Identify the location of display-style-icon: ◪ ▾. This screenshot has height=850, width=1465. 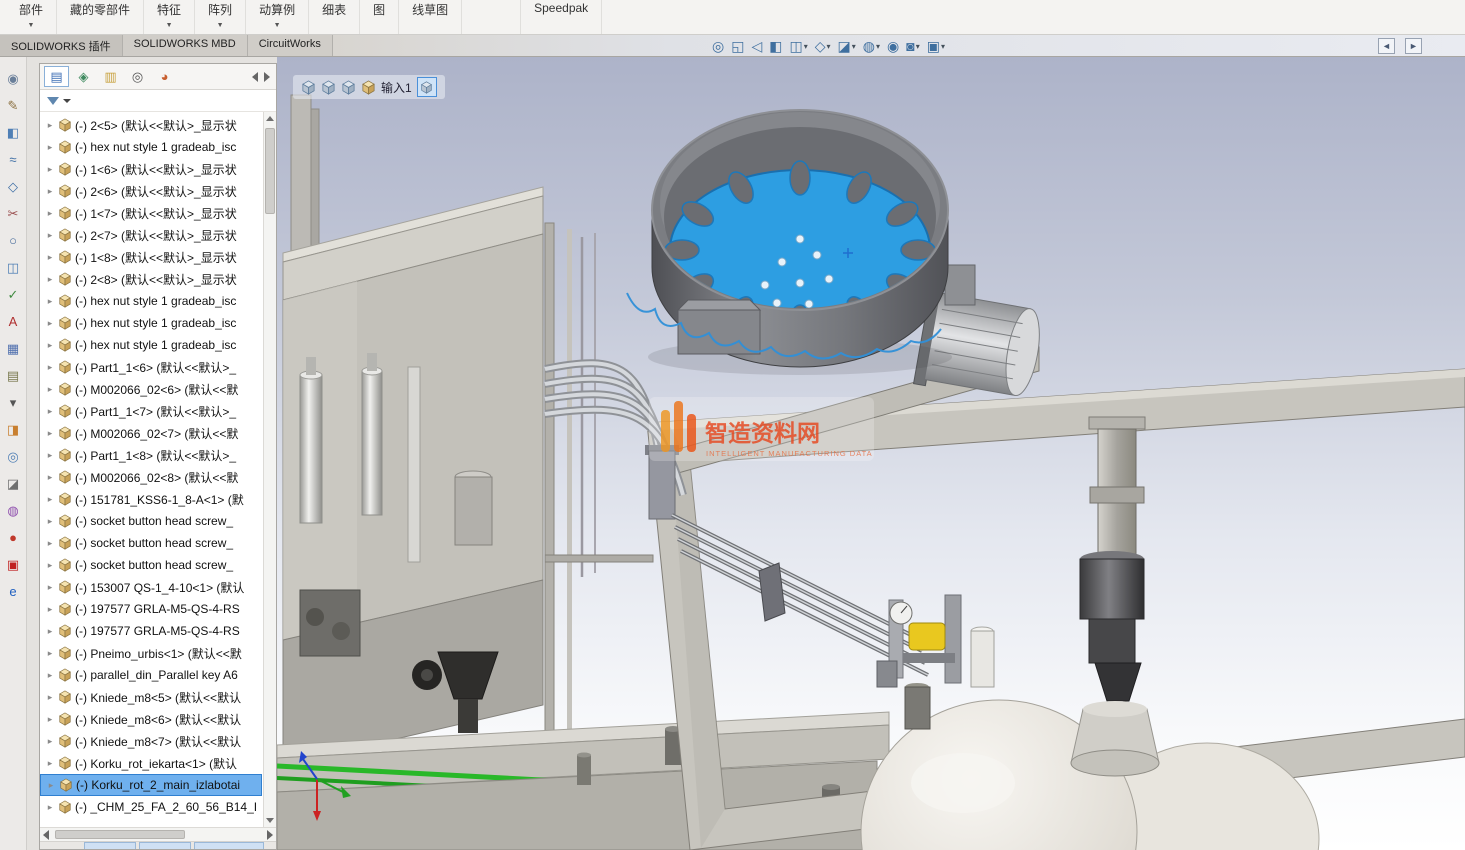
(847, 46).